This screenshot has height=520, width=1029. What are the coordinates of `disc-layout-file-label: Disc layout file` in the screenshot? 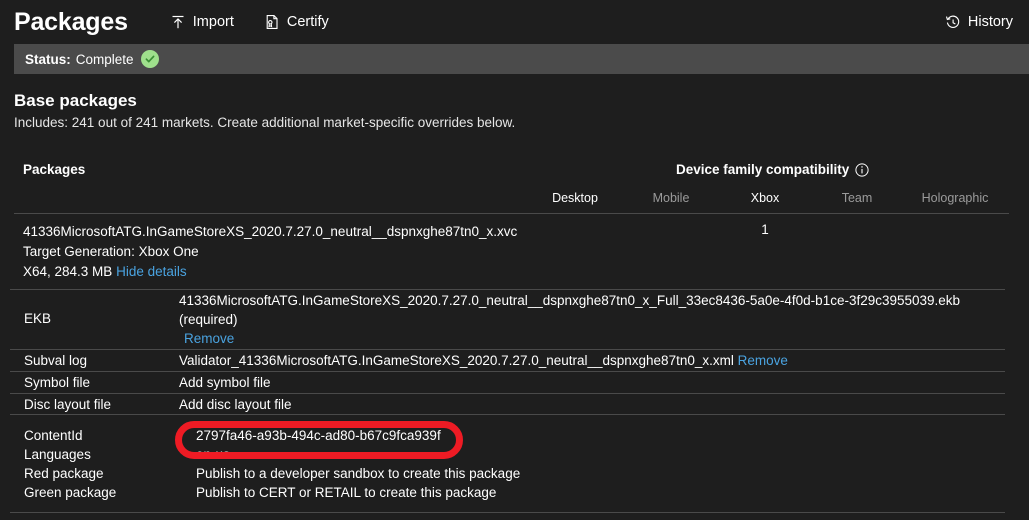 It's located at (68, 404).